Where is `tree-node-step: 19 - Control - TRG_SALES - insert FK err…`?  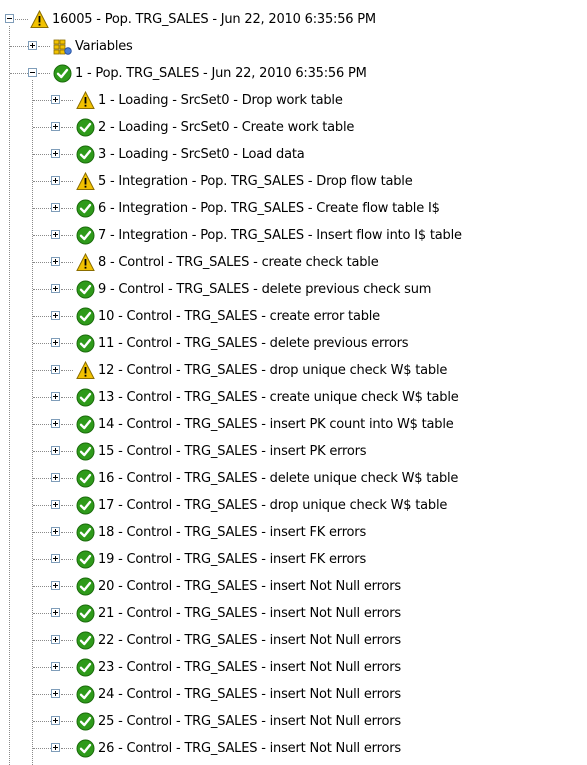 tree-node-step: 19 - Control - TRG_SALES - insert FK err… is located at coordinates (293, 559).